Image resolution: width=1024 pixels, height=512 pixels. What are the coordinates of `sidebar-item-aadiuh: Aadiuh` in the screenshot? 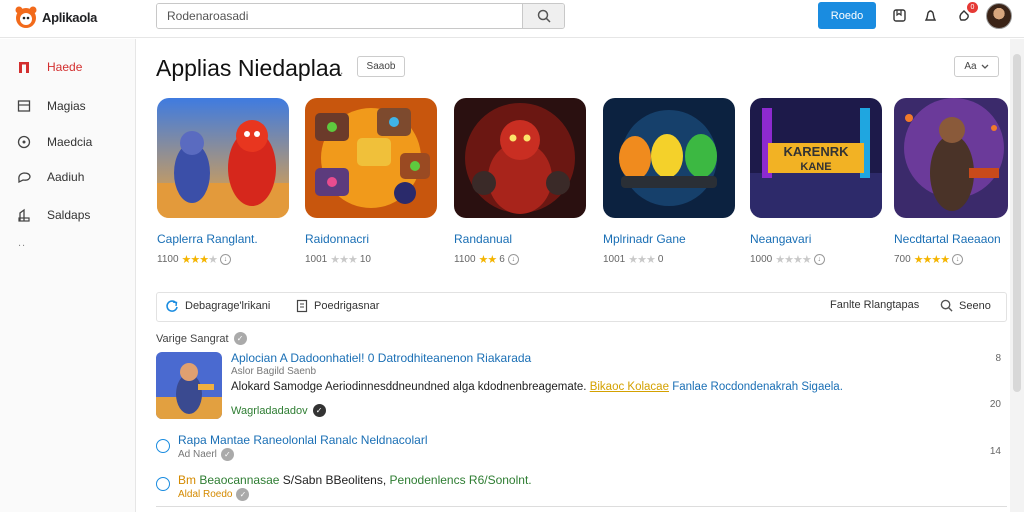 It's located at (68, 177).